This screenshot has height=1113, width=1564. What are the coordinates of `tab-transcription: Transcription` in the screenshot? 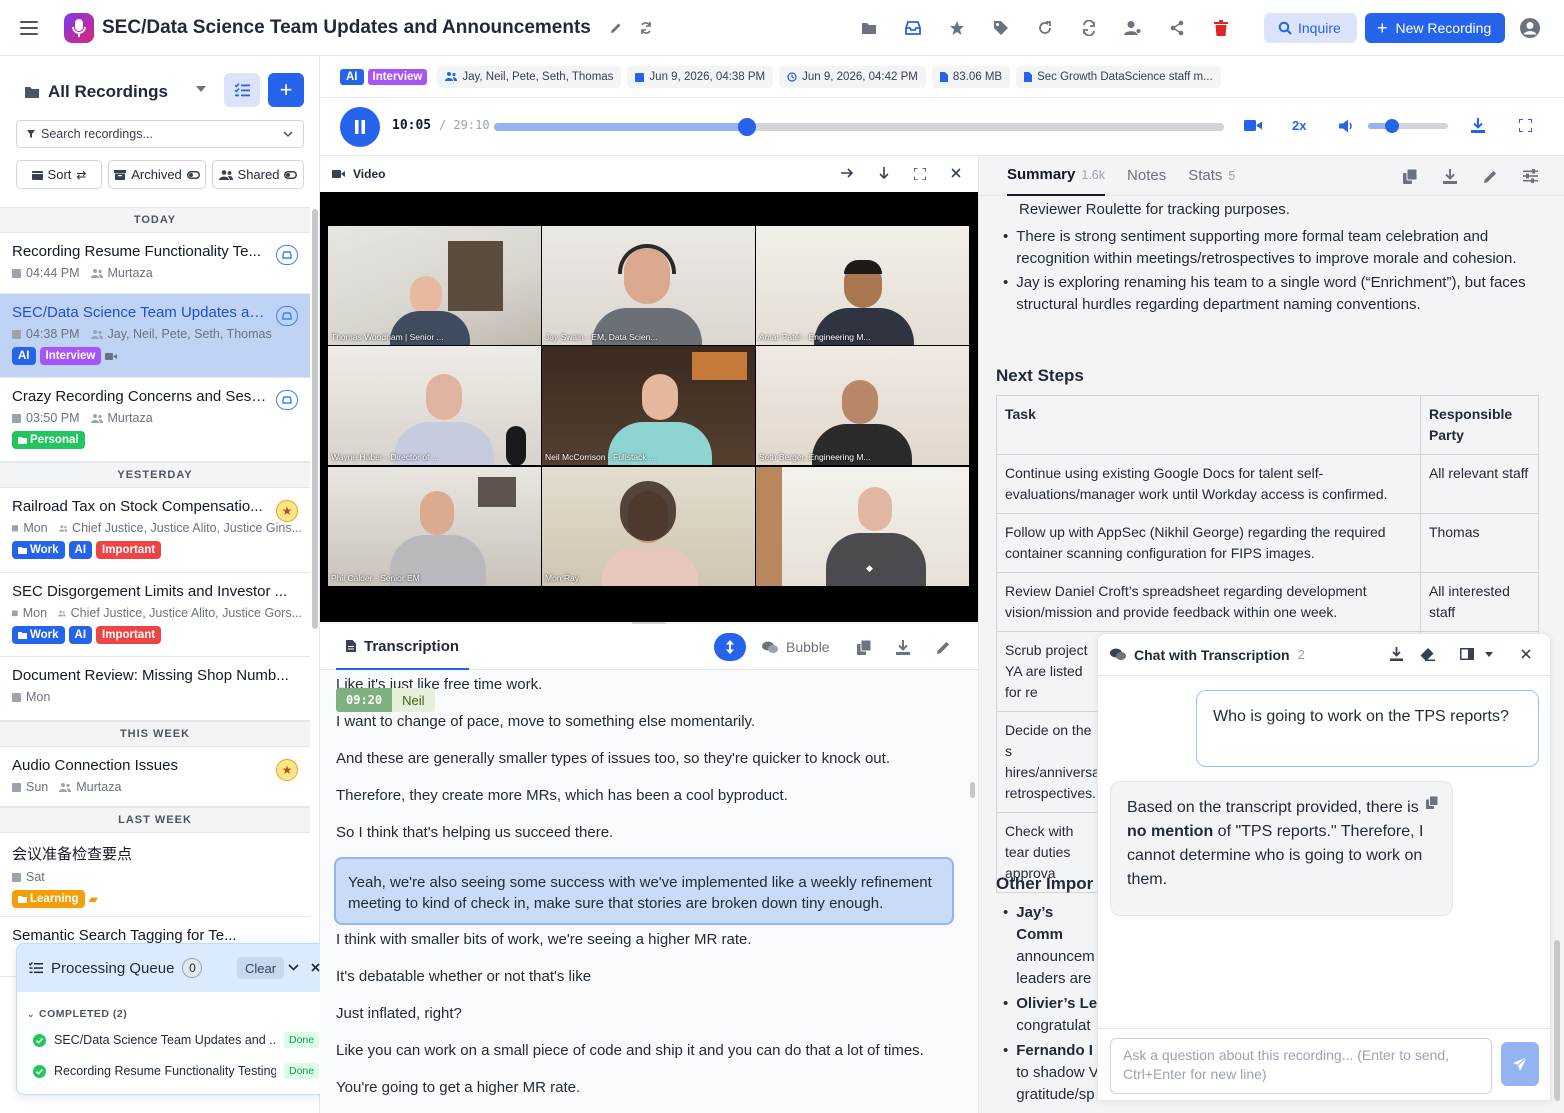 It's located at (402, 647).